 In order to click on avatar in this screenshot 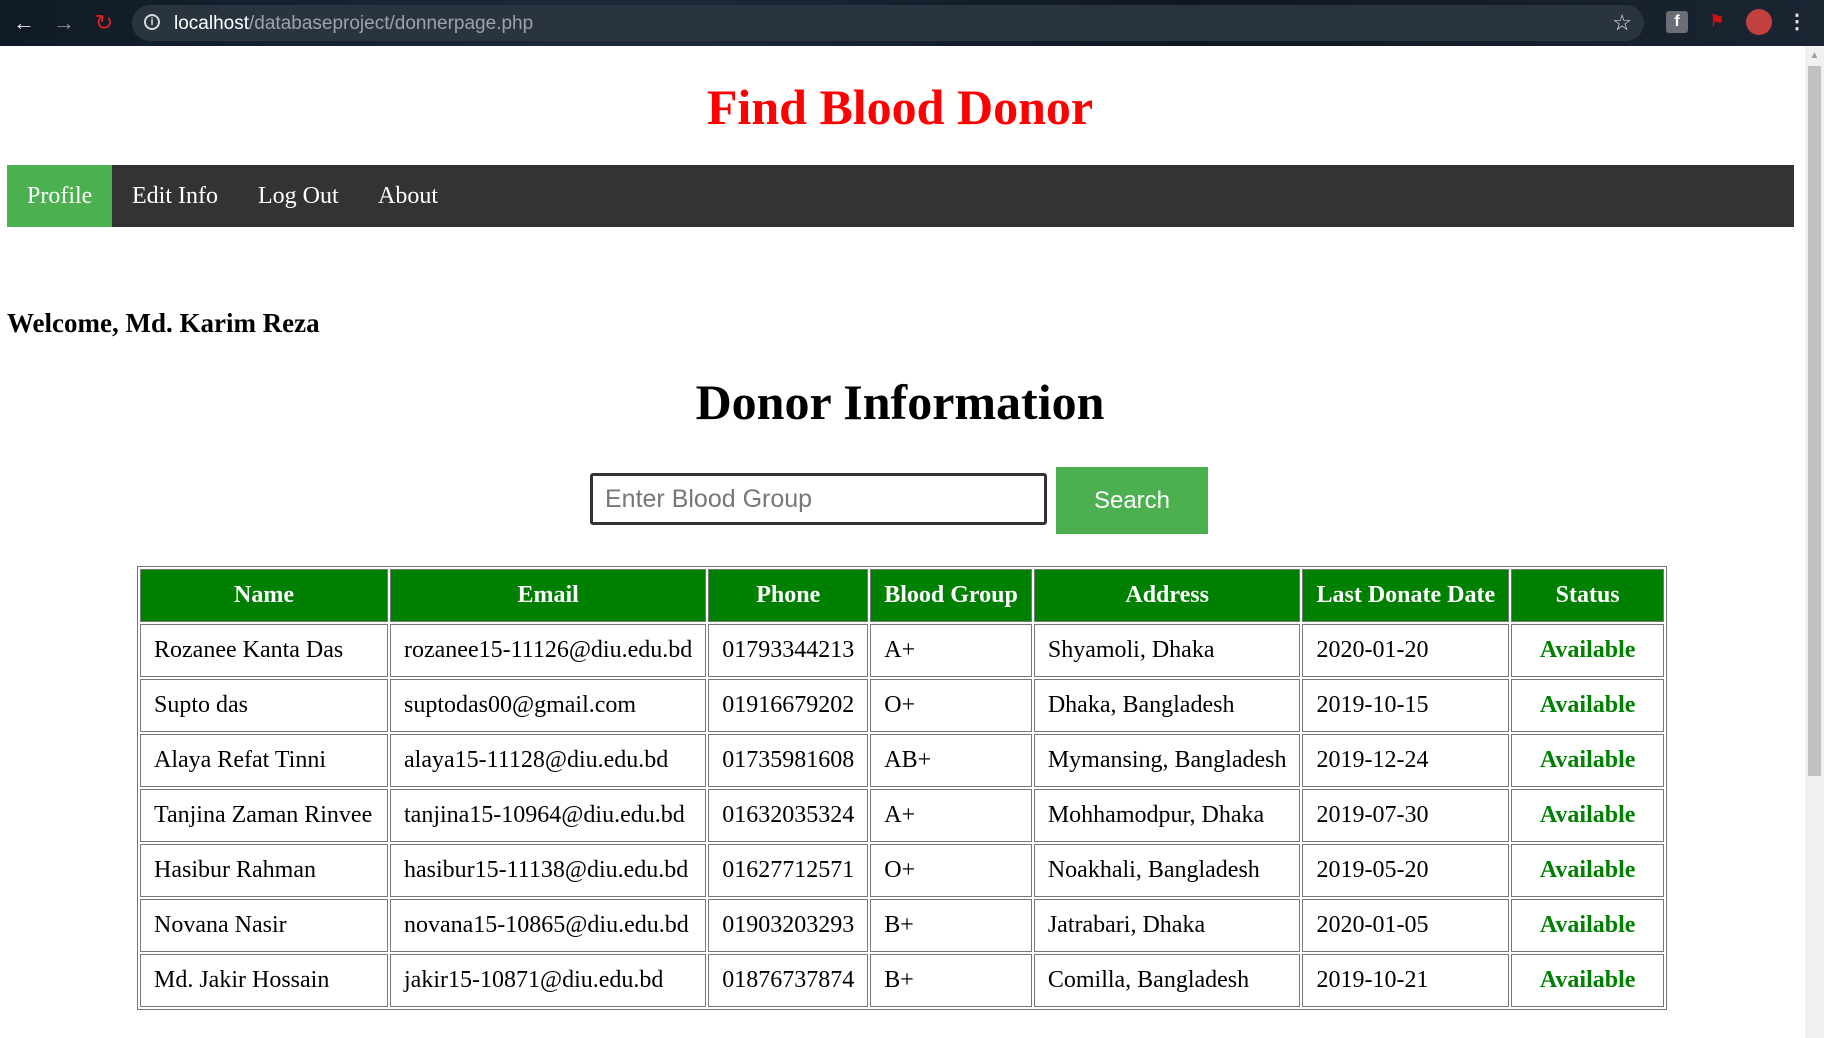, I will do `click(1759, 22)`.